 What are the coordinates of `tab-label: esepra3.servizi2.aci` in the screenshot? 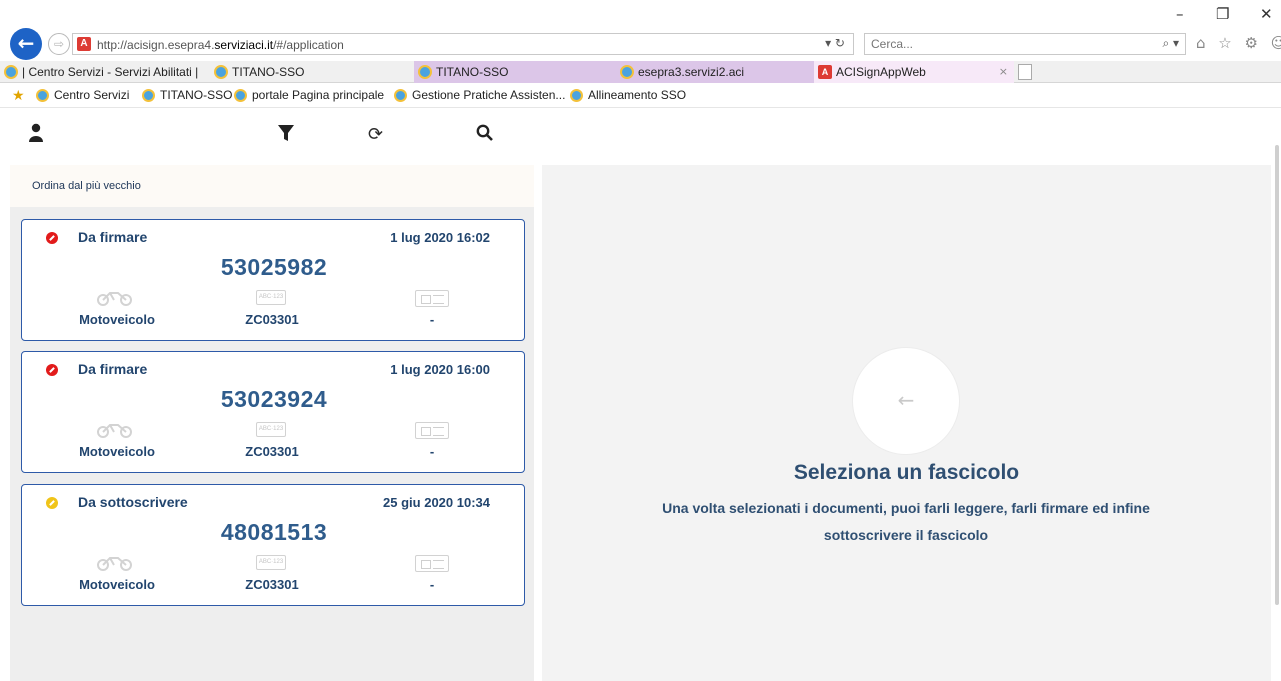 It's located at (691, 72).